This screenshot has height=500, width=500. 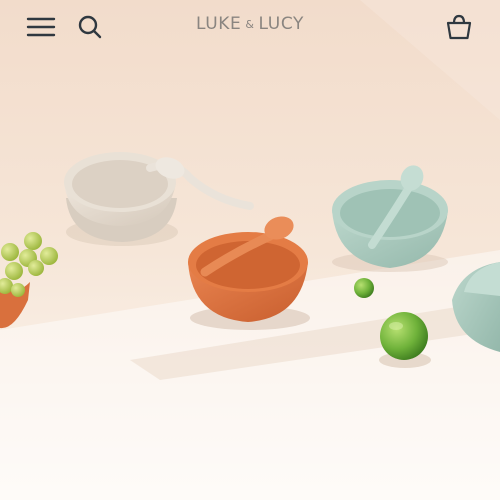 What do you see at coordinates (41, 27) in the screenshot?
I see `hamburger-menu-icon` at bounding box center [41, 27].